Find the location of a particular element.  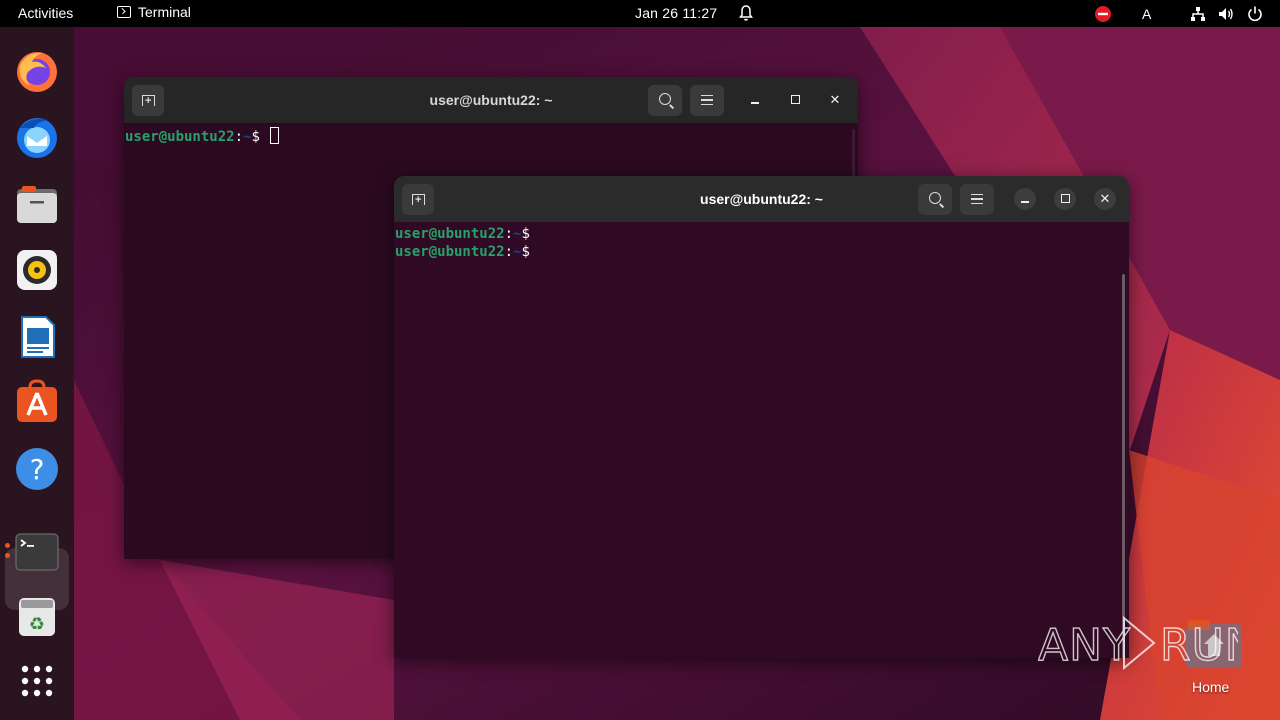

do-not-disturb-icon is located at coordinates (1103, 14).